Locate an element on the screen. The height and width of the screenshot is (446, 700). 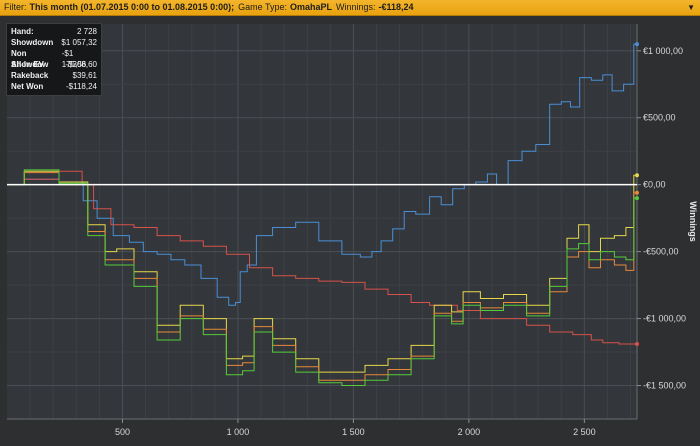
winnings-label: Winnings: is located at coordinates (355, 7).